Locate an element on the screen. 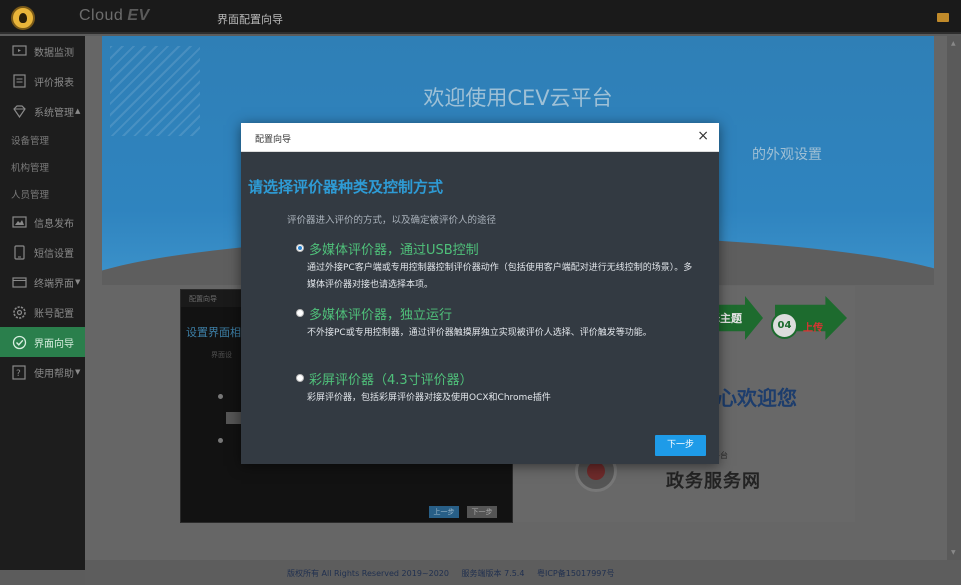 The height and width of the screenshot is (585, 961). sidebar-item-publish: 信息发布 is located at coordinates (42, 222).